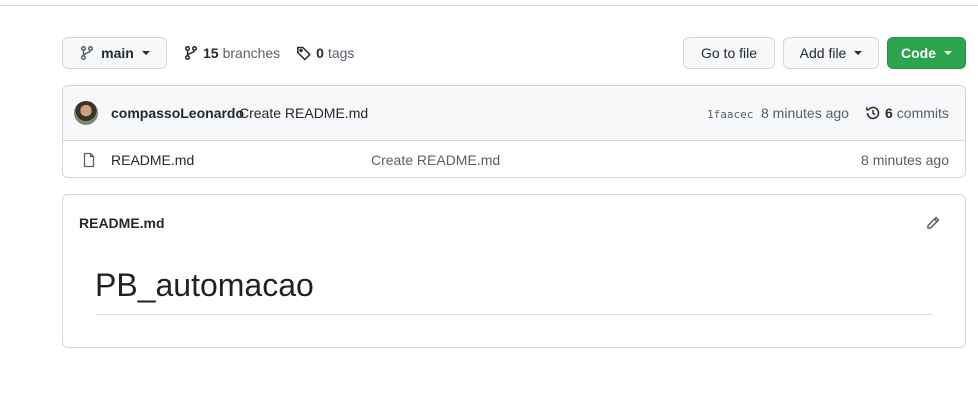 This screenshot has height=414, width=978. I want to click on add-file-label: Add file, so click(823, 53).